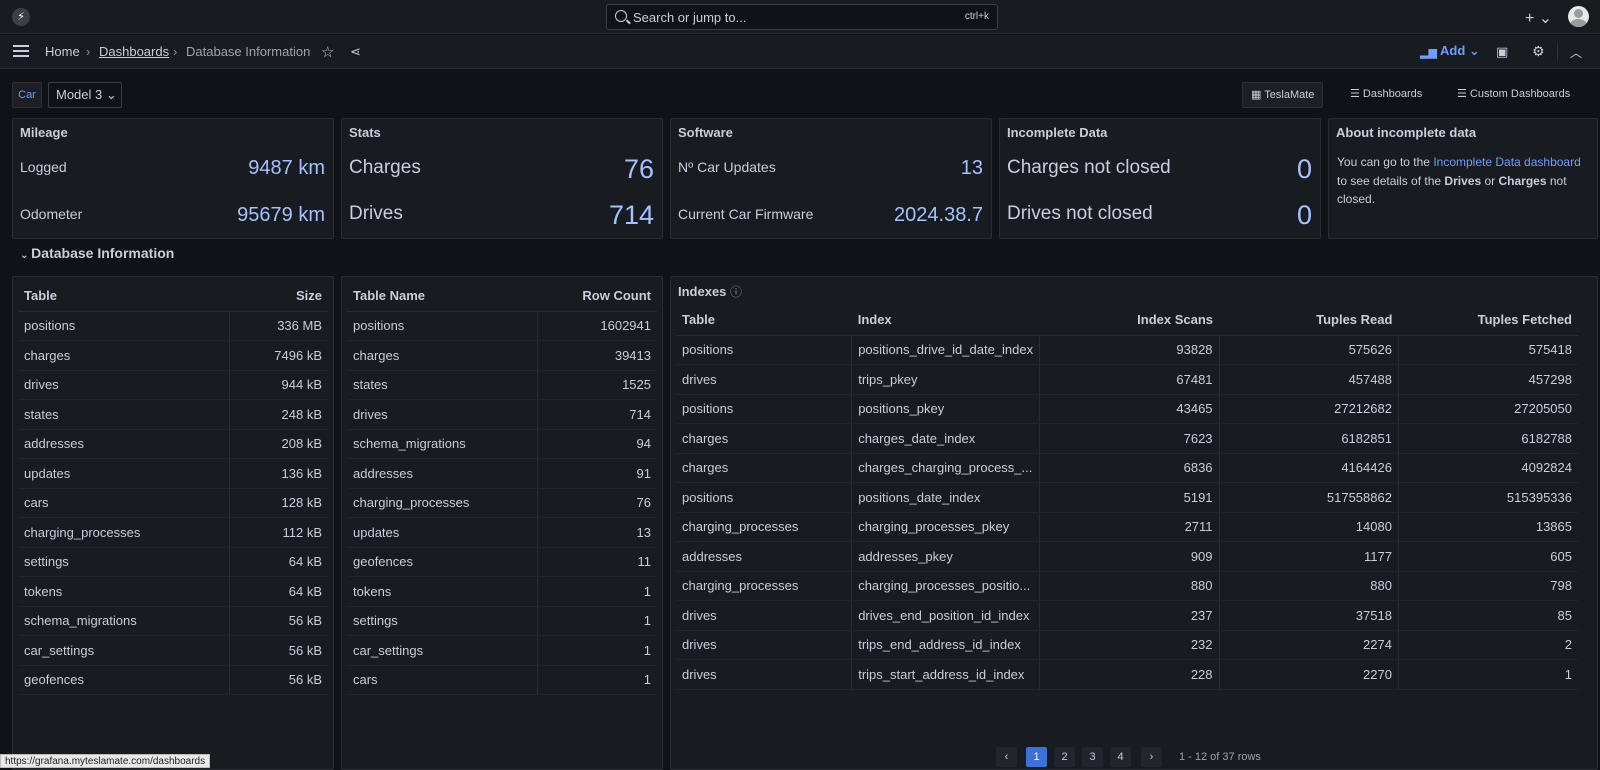 This screenshot has width=1600, height=770. Describe the element at coordinates (1127, 379) in the screenshot. I see `table-row: drives trips_pkey 67481 457488 457298` at that location.